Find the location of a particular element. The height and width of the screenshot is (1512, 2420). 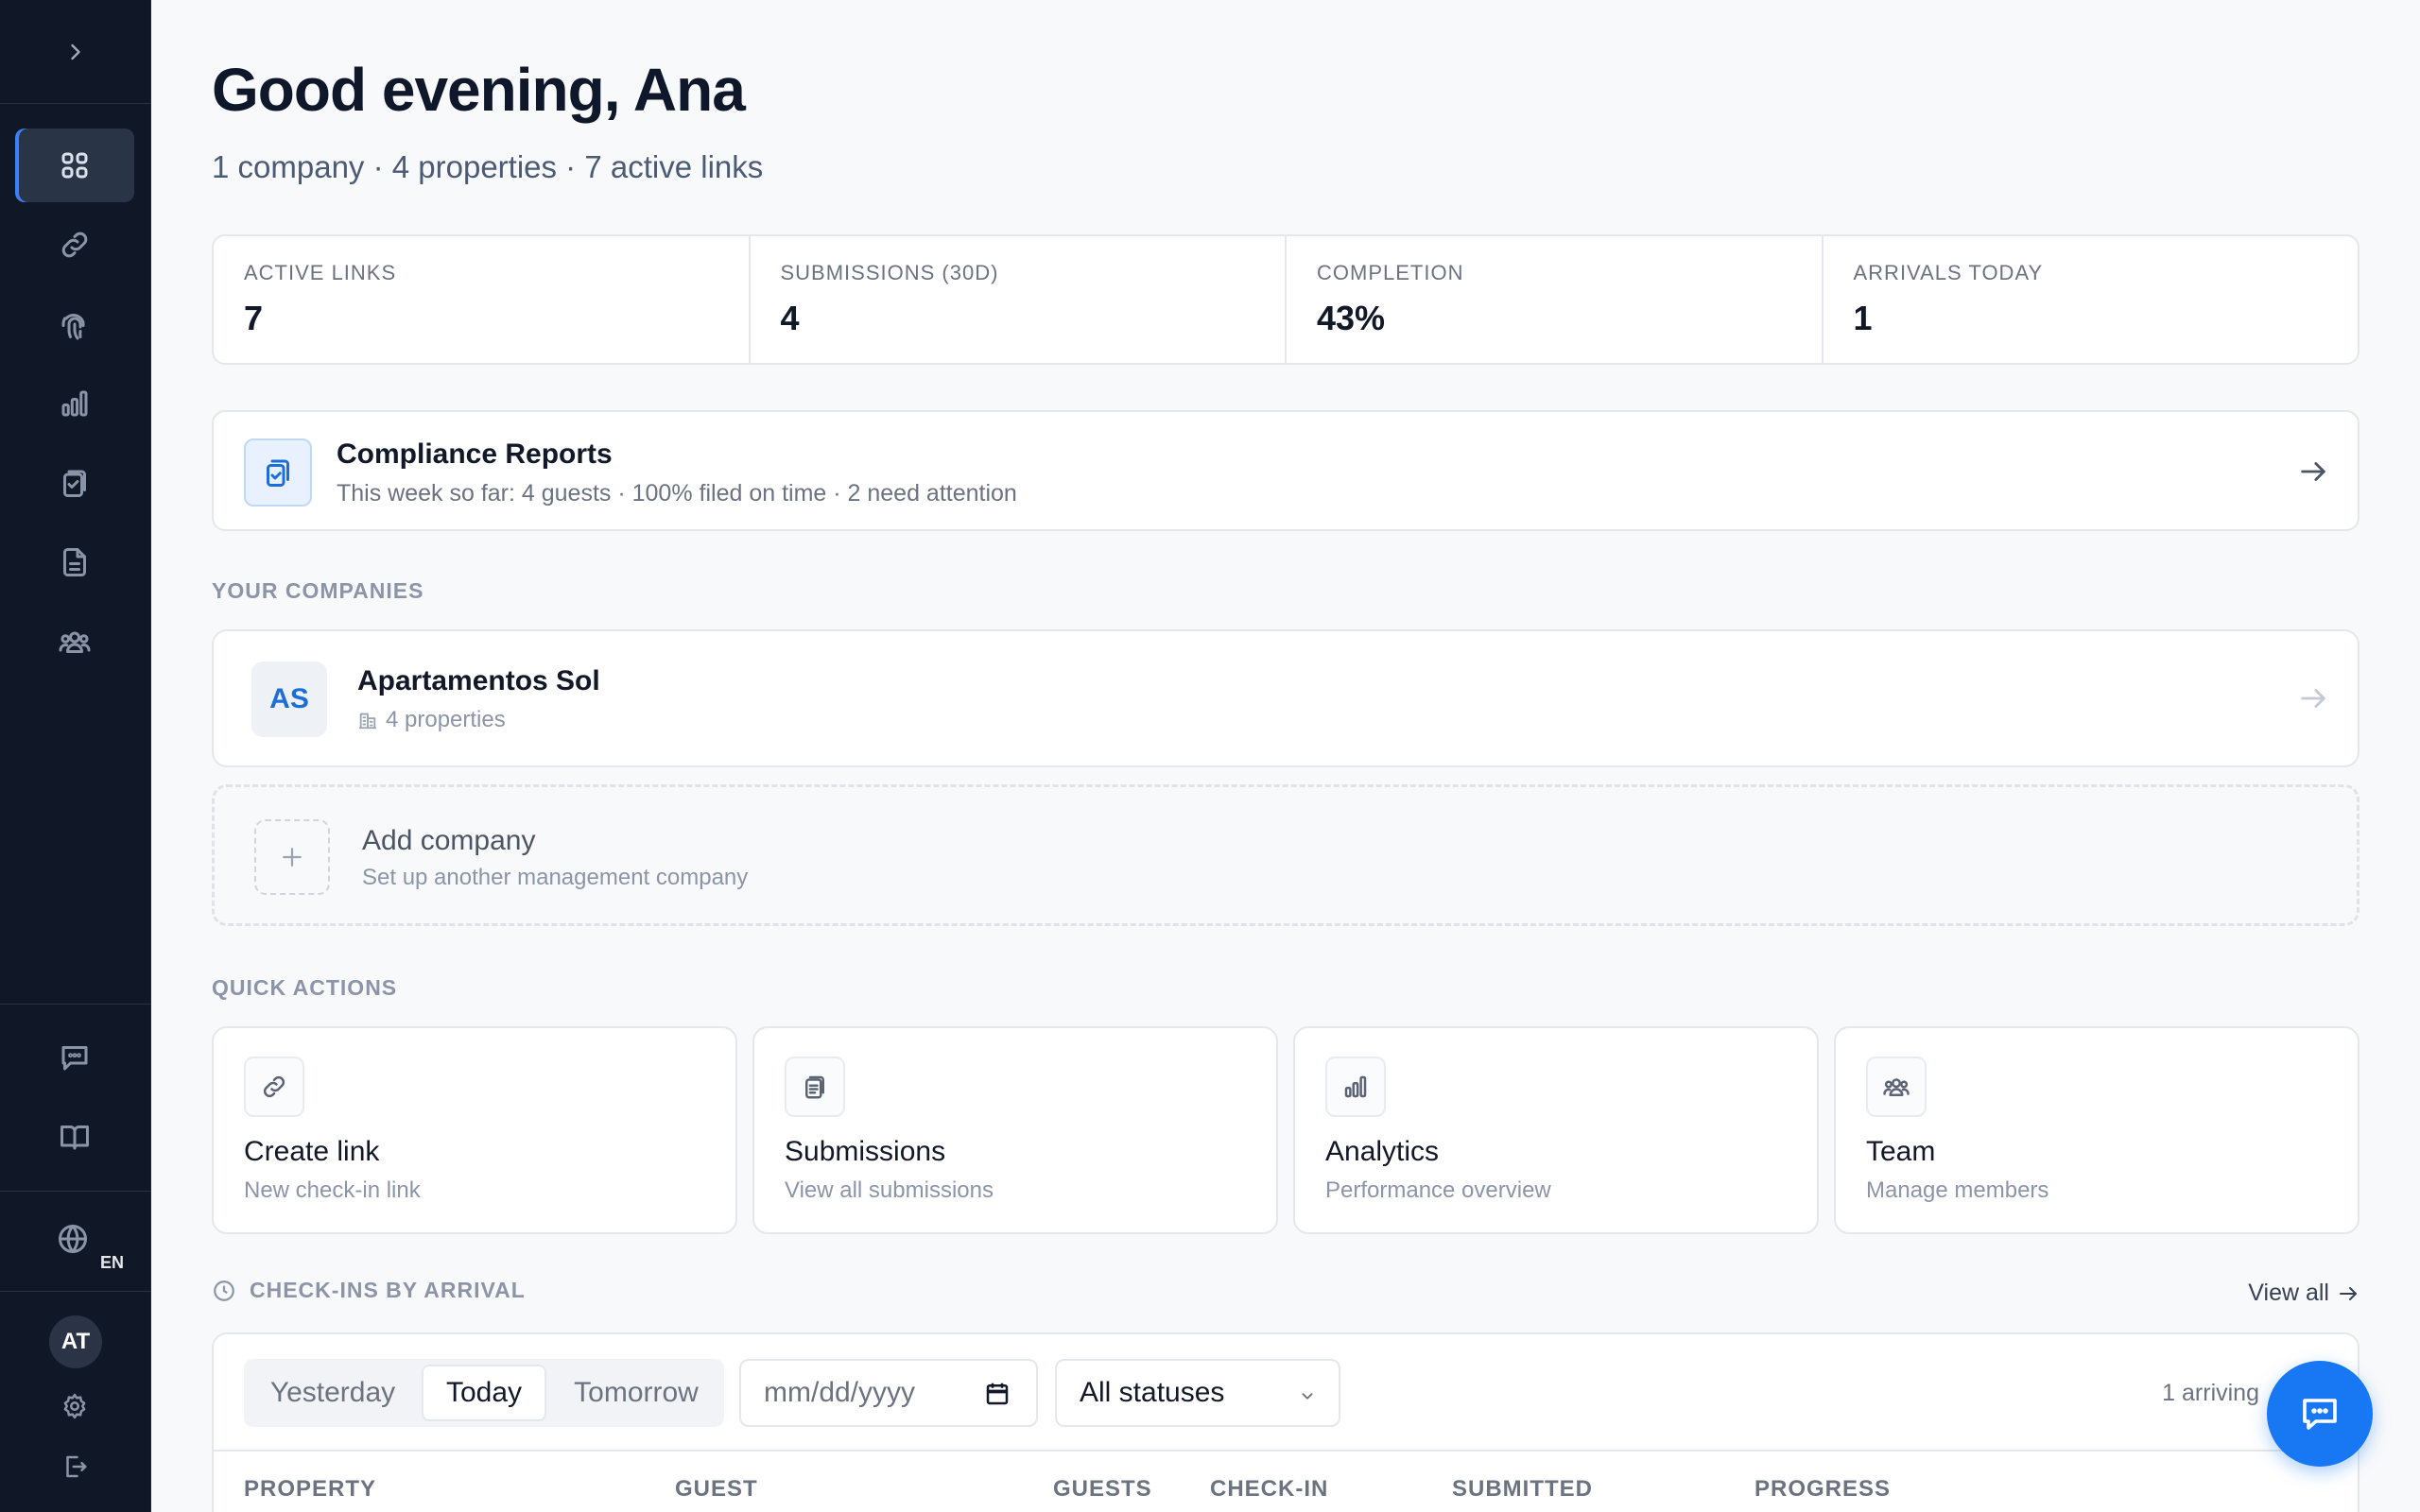

tab-yesterday: Yesterday is located at coordinates (333, 1393).